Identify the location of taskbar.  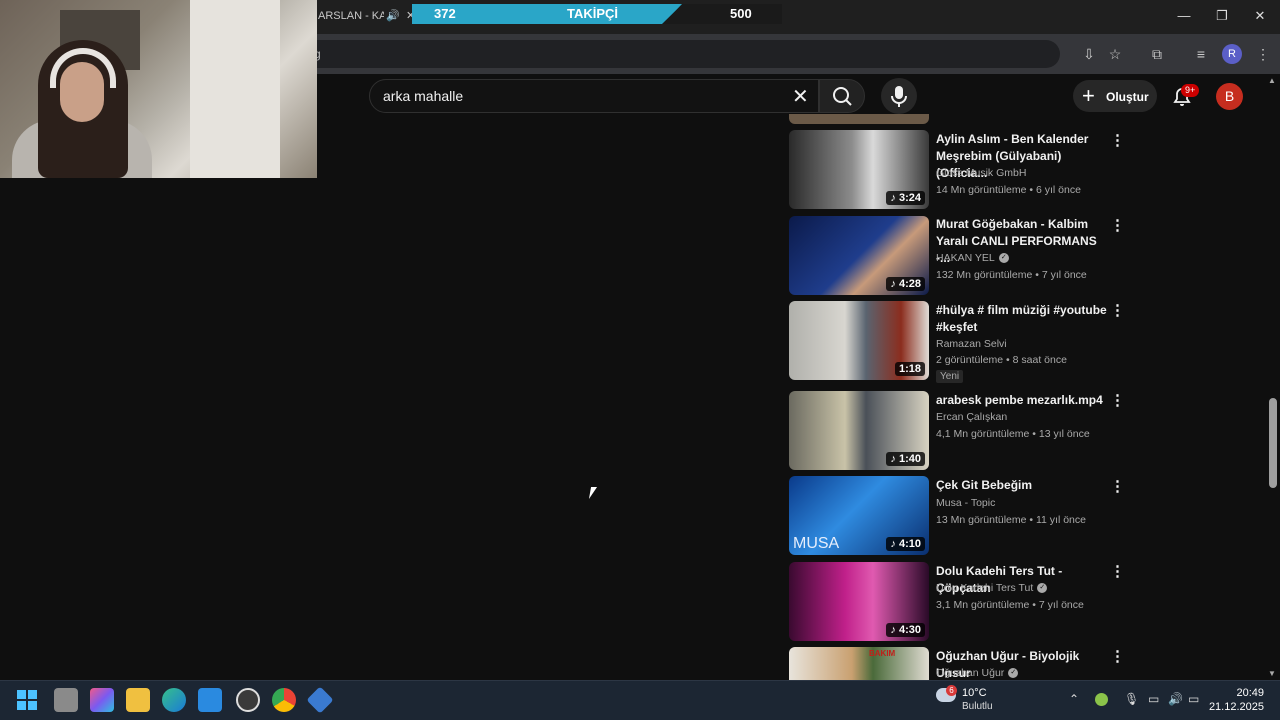
(640, 700).